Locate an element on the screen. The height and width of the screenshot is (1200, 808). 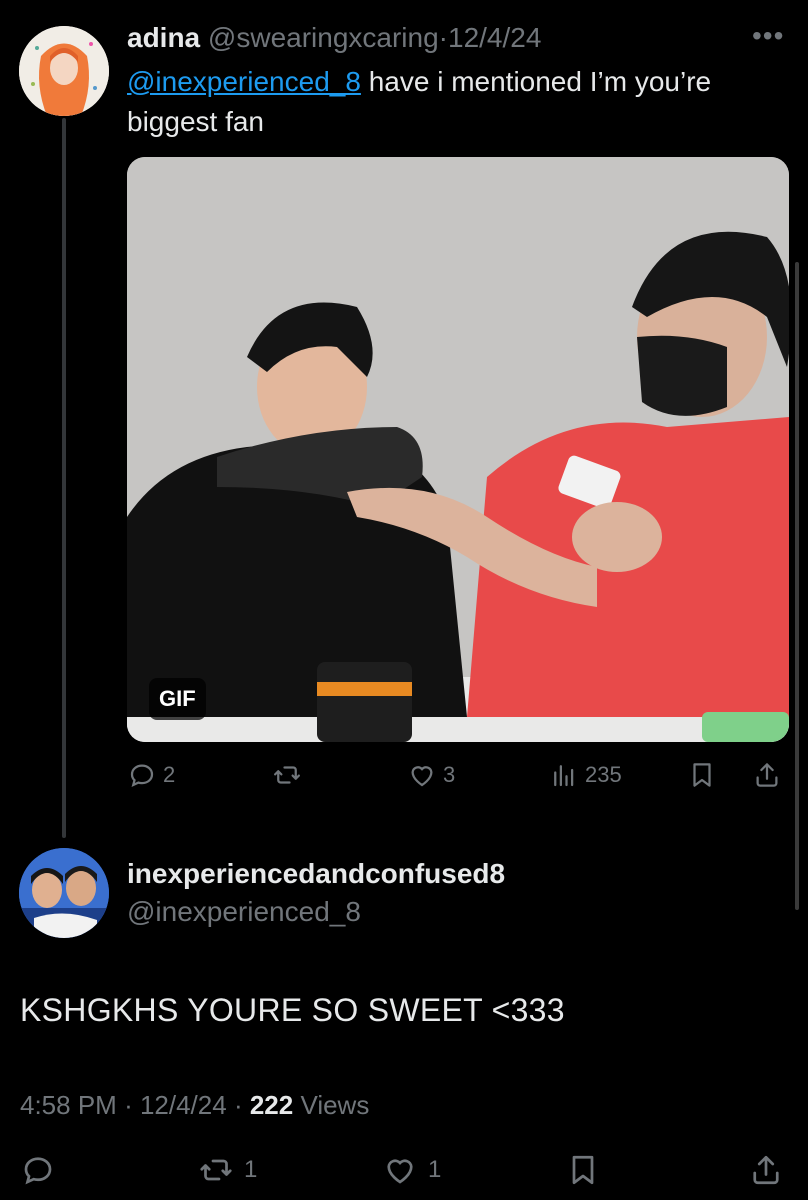
tweet-action-bar: 2 3 235 is located at coordinates (458, 778).